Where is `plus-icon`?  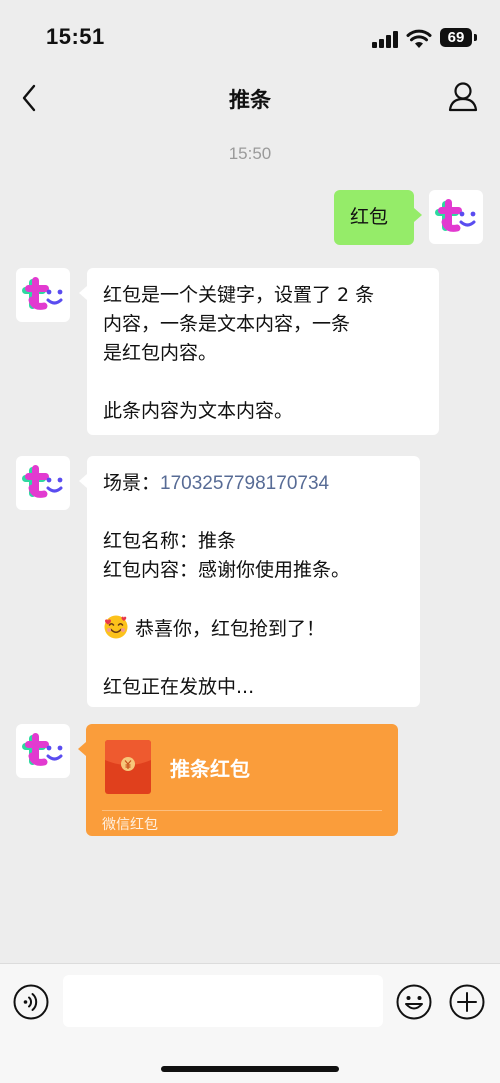
plus-icon is located at coordinates (467, 1002).